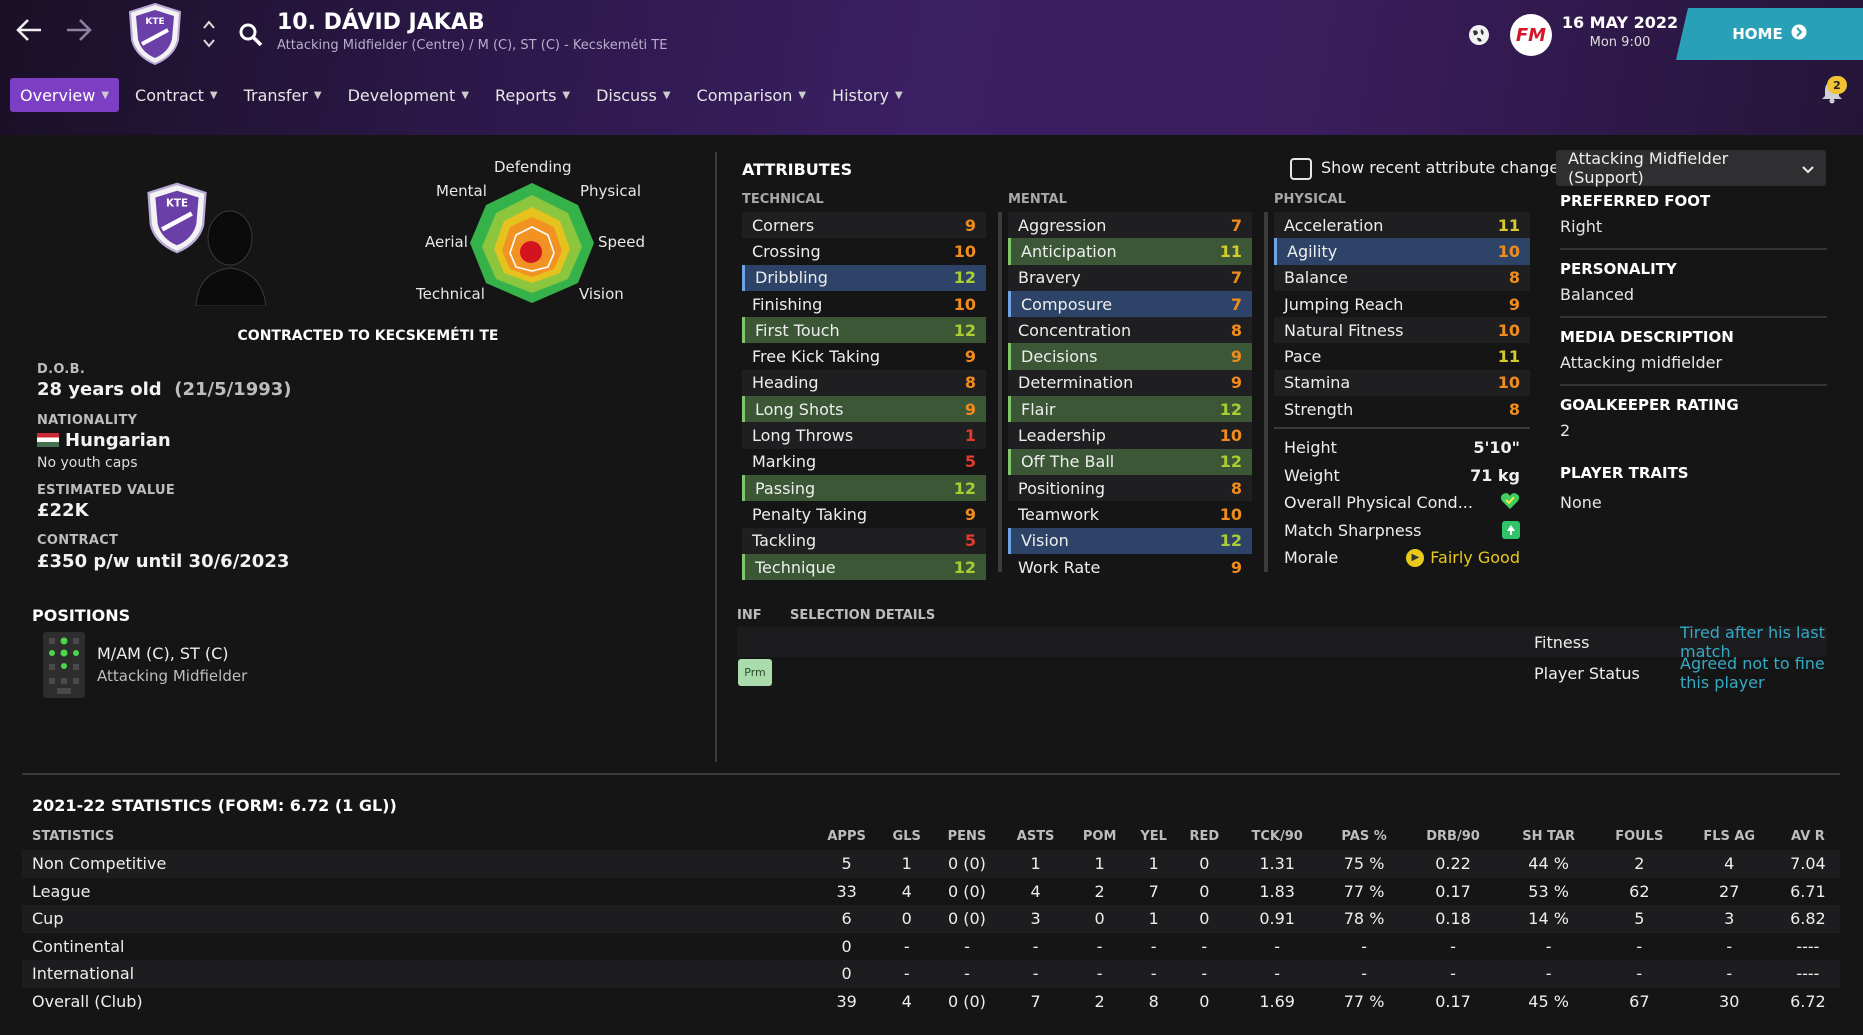  Describe the element at coordinates (1402, 531) in the screenshot. I see `sharpness-row: Match Sharpness` at that location.